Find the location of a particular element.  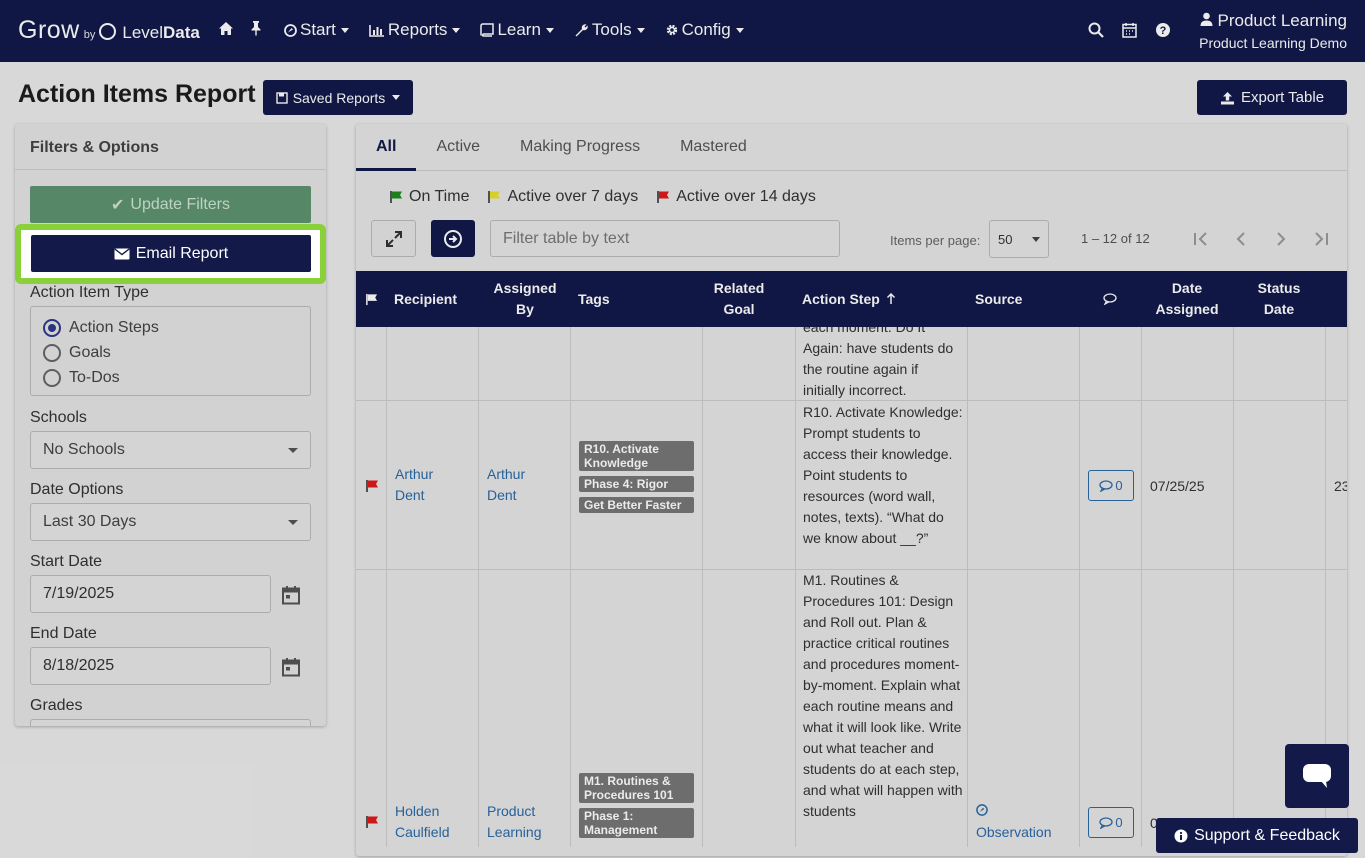

grades-select is located at coordinates (170, 722).